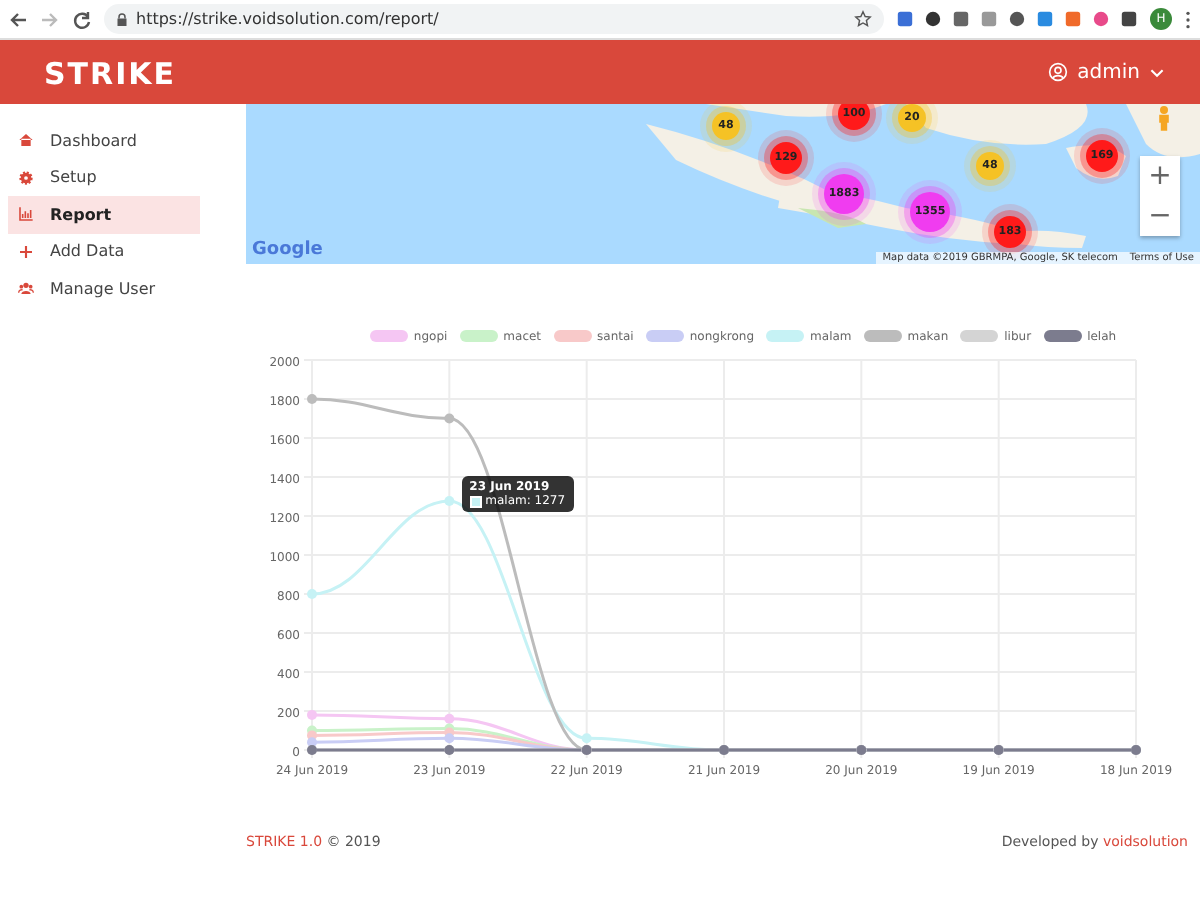 The height and width of the screenshot is (900, 1200). Describe the element at coordinates (287, 250) in the screenshot. I see `map-logo: Google` at that location.